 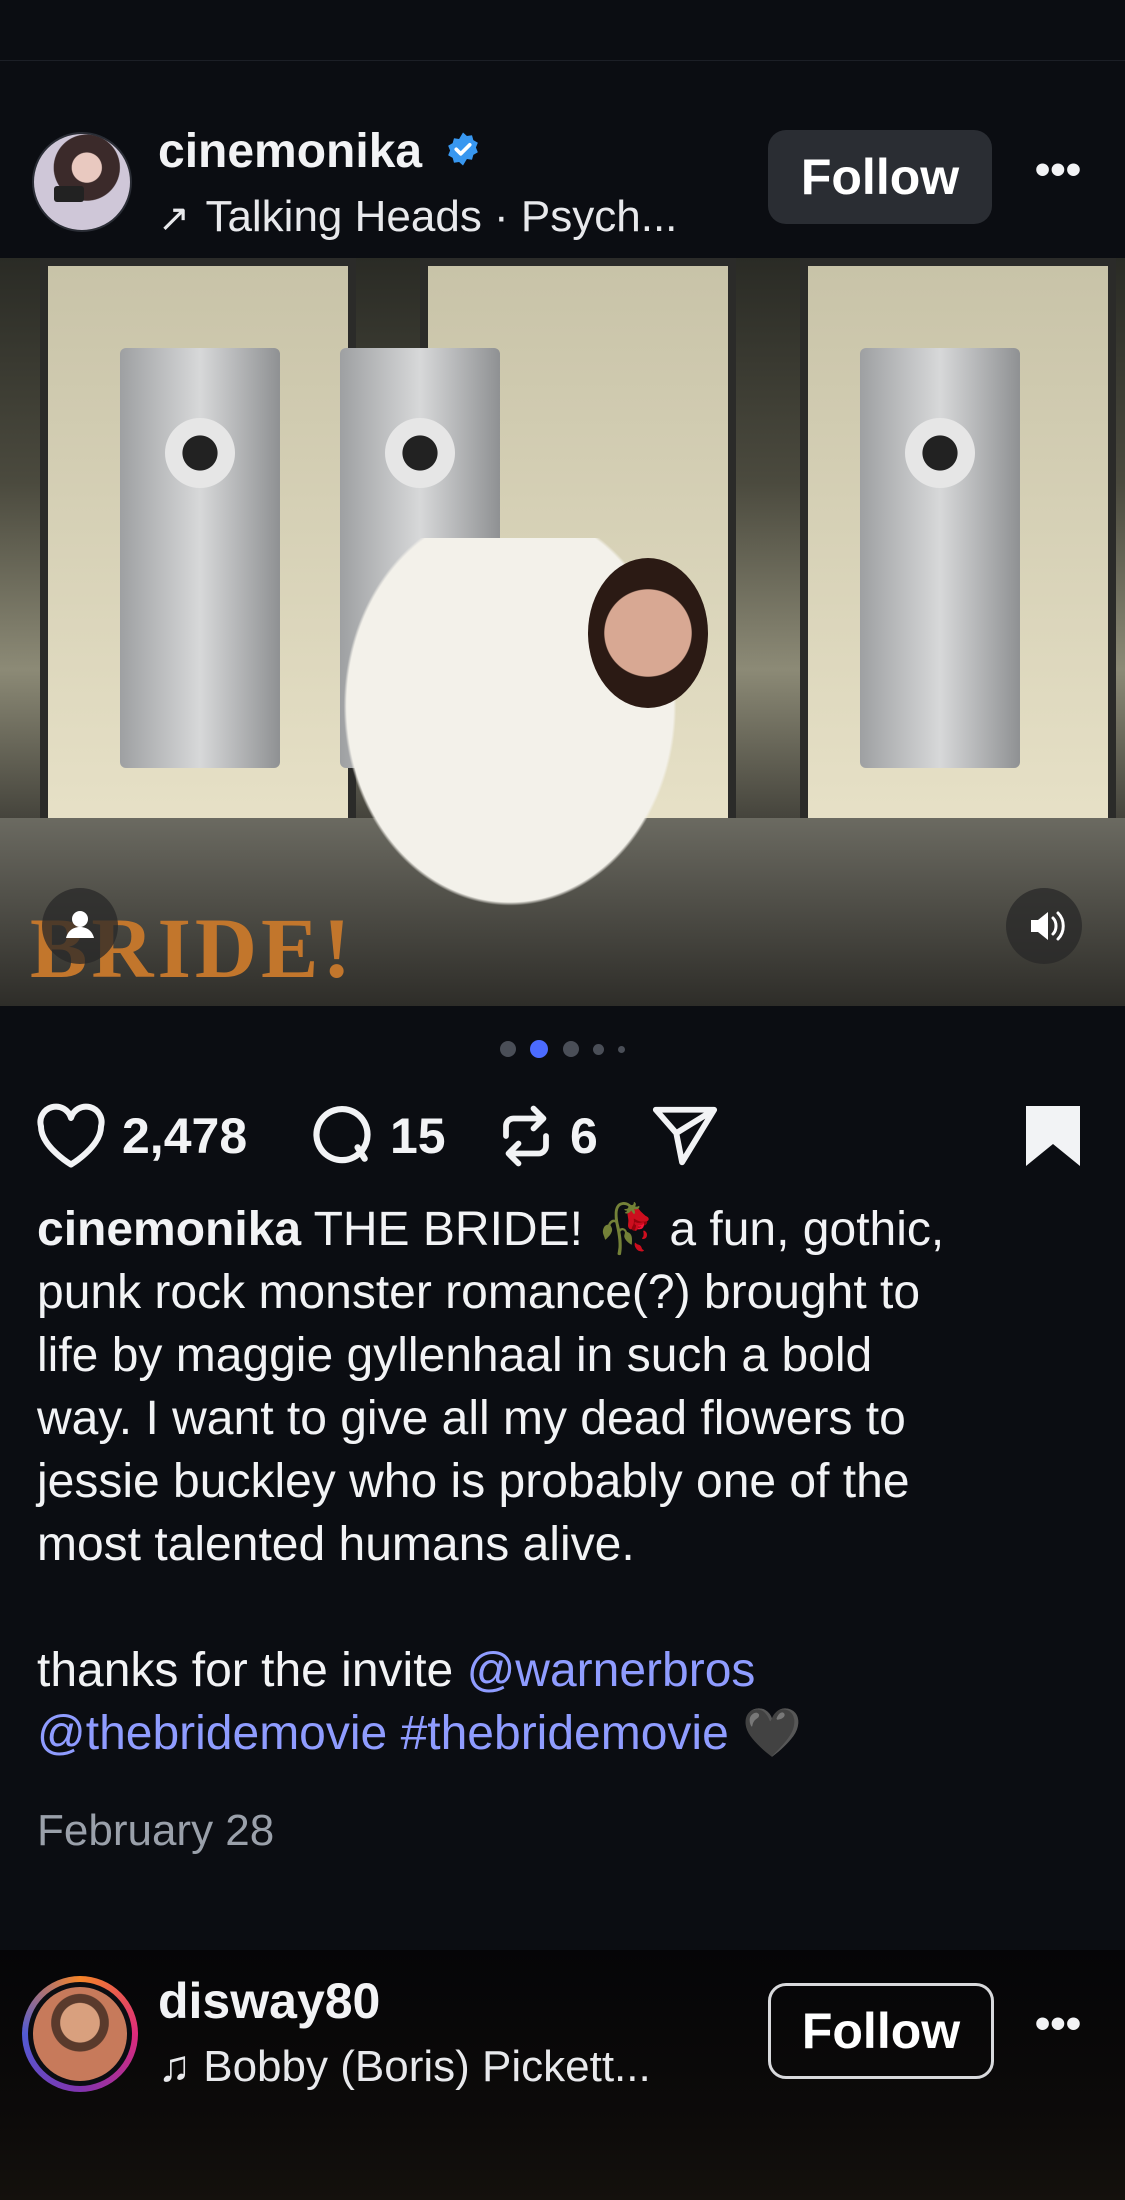 I want to click on black-heart-emoji: 🖤, so click(x=772, y=1733).